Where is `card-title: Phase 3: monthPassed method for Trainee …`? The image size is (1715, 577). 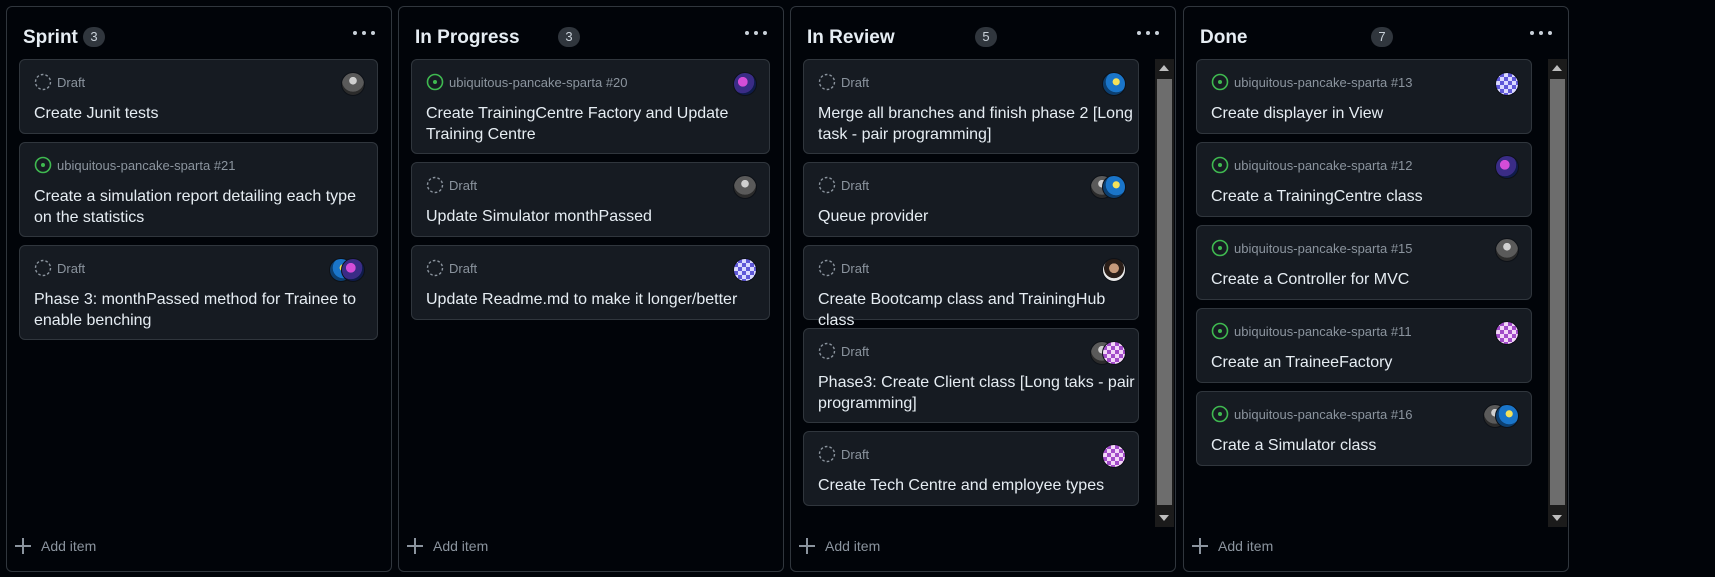
card-title: Phase 3: monthPassed method for Trainee … is located at coordinates (195, 310).